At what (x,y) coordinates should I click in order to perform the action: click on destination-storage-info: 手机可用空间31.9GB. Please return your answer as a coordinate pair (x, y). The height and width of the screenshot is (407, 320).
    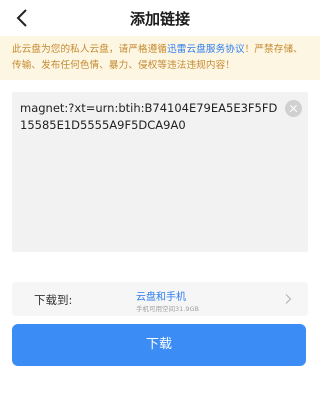
    Looking at the image, I should click on (167, 309).